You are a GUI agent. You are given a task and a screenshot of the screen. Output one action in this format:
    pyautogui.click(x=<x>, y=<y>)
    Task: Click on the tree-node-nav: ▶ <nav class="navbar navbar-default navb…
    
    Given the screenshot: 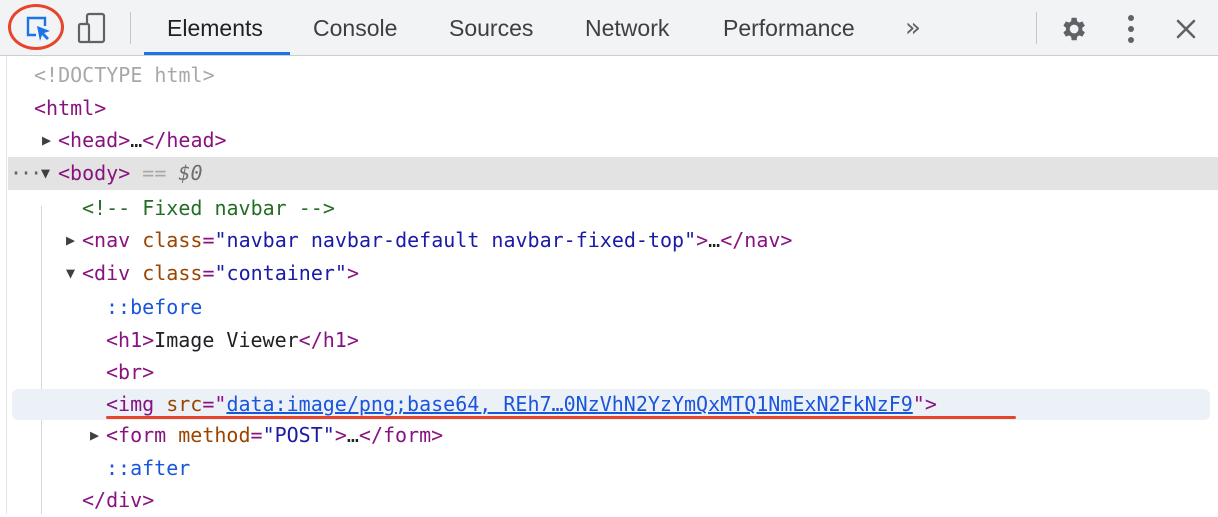 What is the action you would take?
    pyautogui.click(x=609, y=240)
    